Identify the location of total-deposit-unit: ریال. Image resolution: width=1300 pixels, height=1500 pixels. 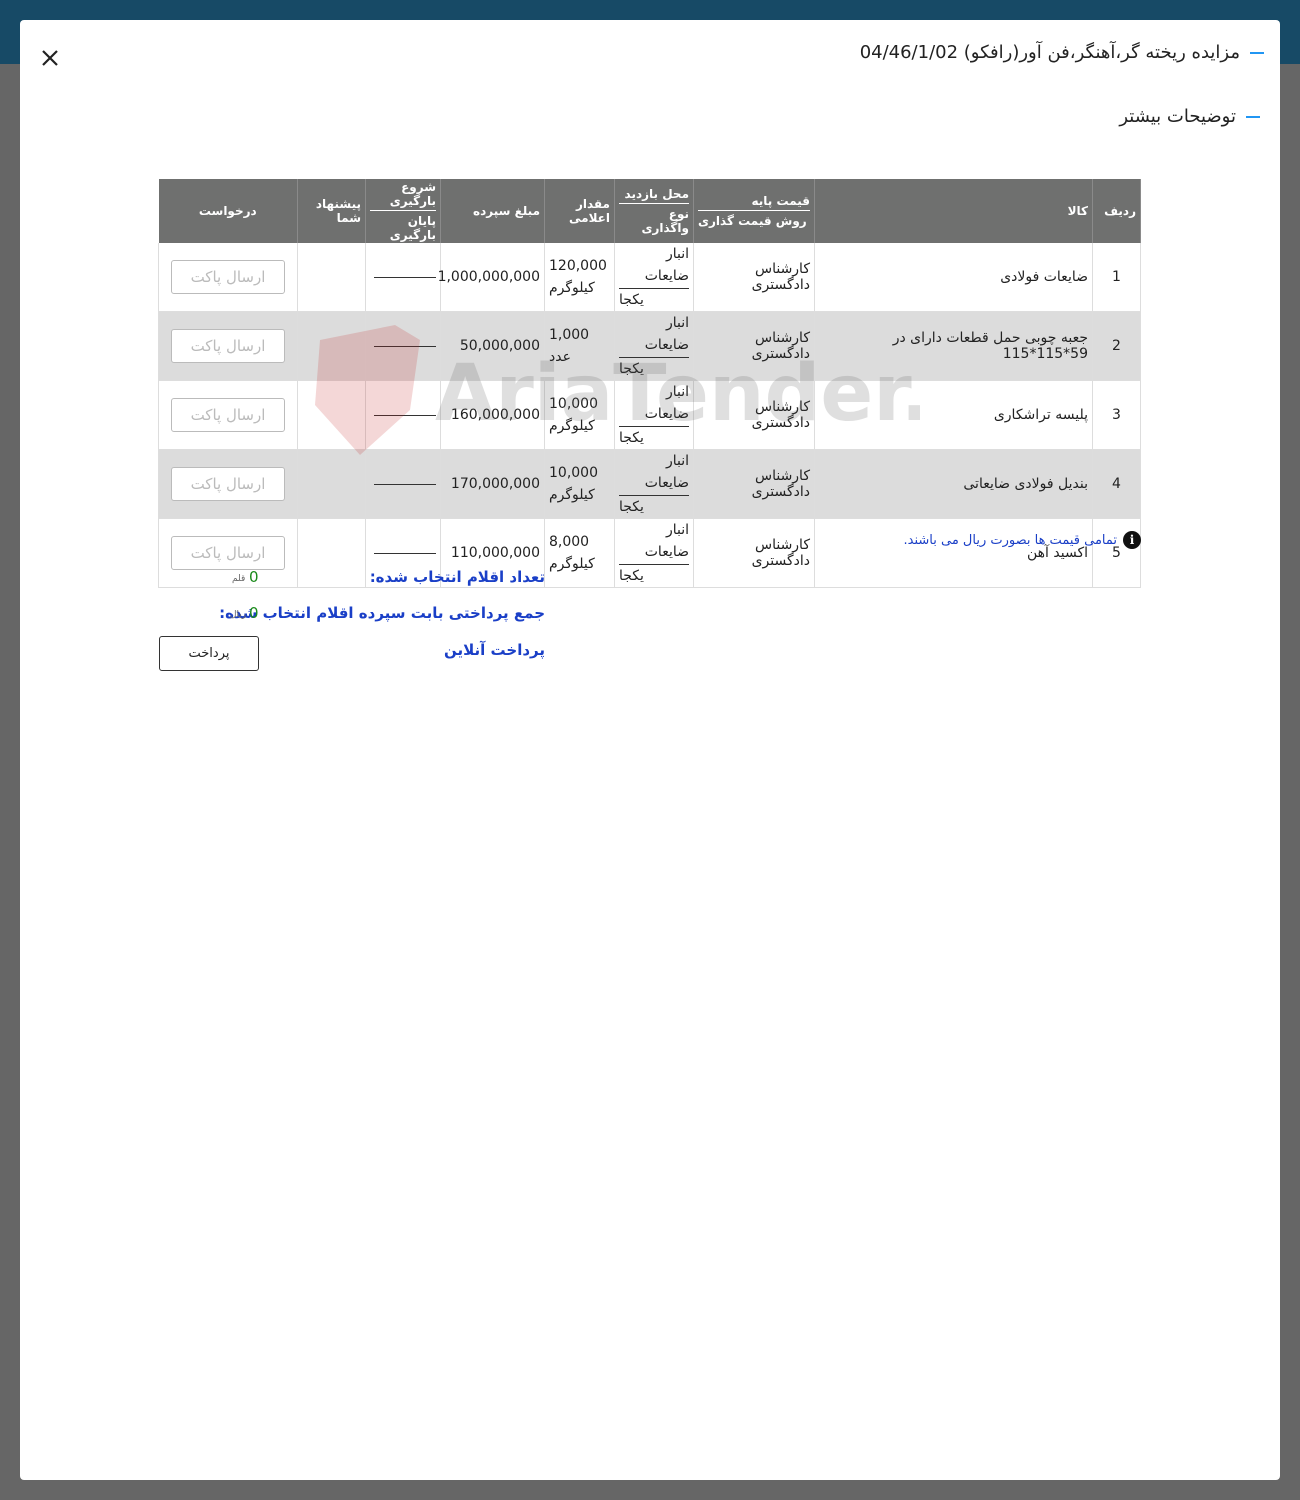
(238, 615).